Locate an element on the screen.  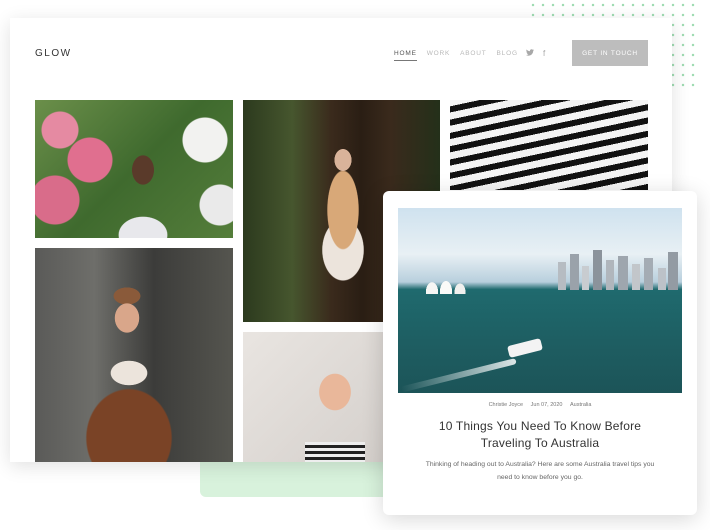
woman-with-flowers-photo is located at coordinates (134, 169).